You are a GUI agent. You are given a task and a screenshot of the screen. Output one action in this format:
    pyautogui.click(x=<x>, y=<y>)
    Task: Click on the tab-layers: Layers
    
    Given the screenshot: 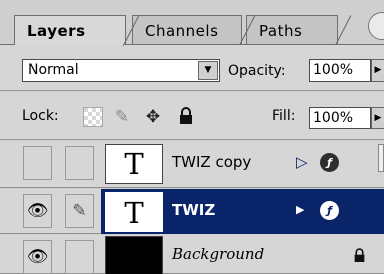 What is the action you would take?
    pyautogui.click(x=76, y=30)
    